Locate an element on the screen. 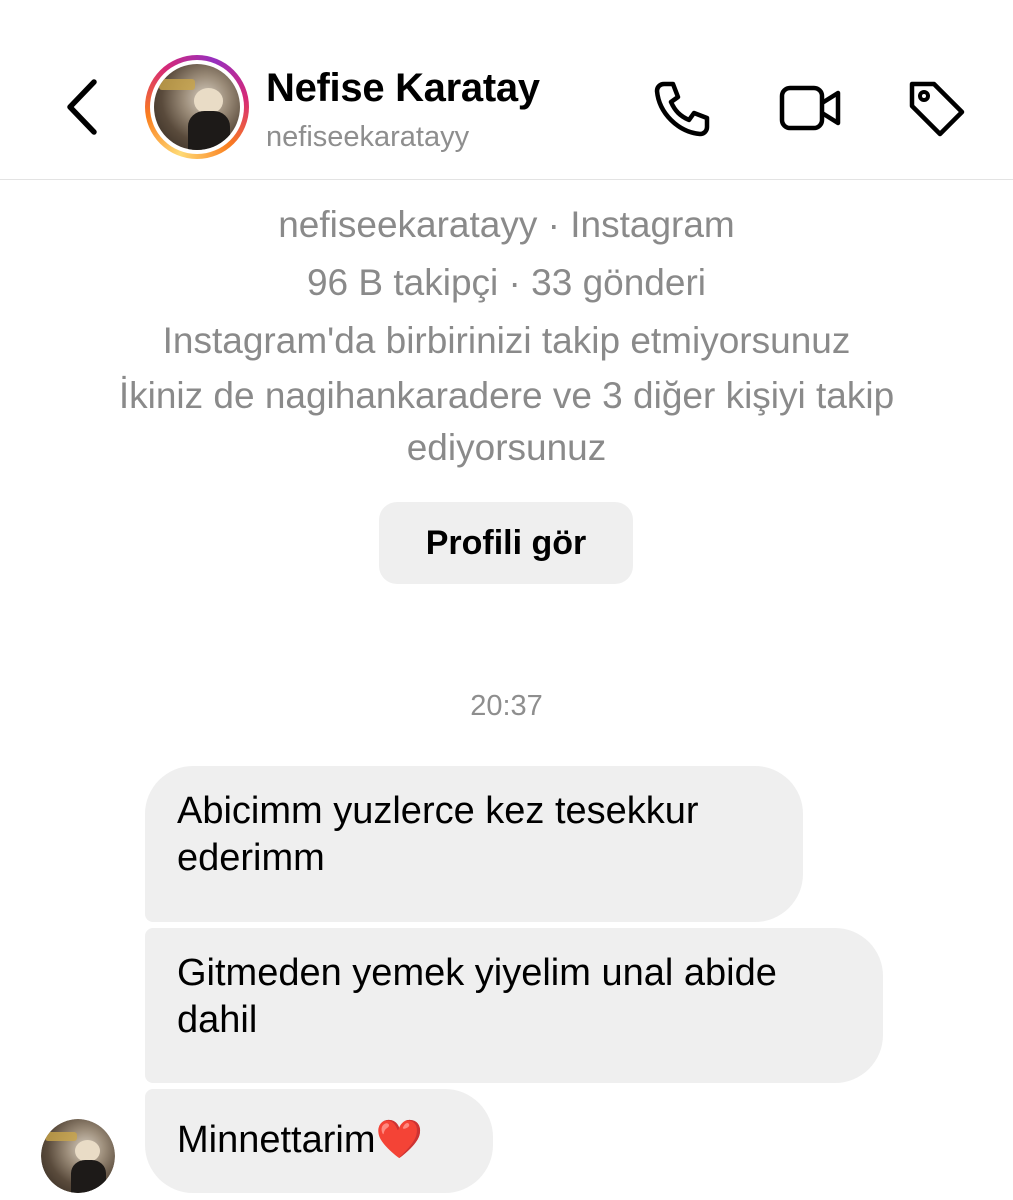 Image resolution: width=1013 pixels, height=1200 pixels. message-bubble: Gitmeden yemek yiyelim unal abide dahil is located at coordinates (514, 1005).